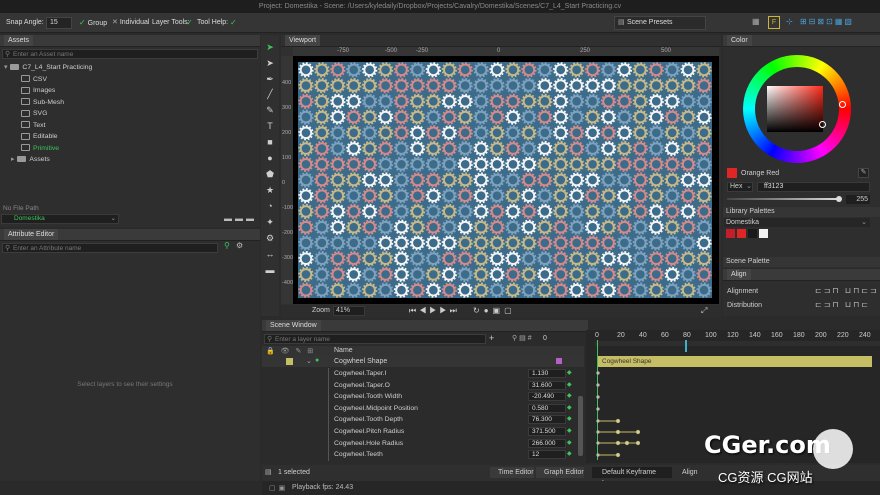 Image resolution: width=880 pixels, height=495 pixels. Describe the element at coordinates (349, 311) in the screenshot. I see `zoom-select: 41%` at that location.